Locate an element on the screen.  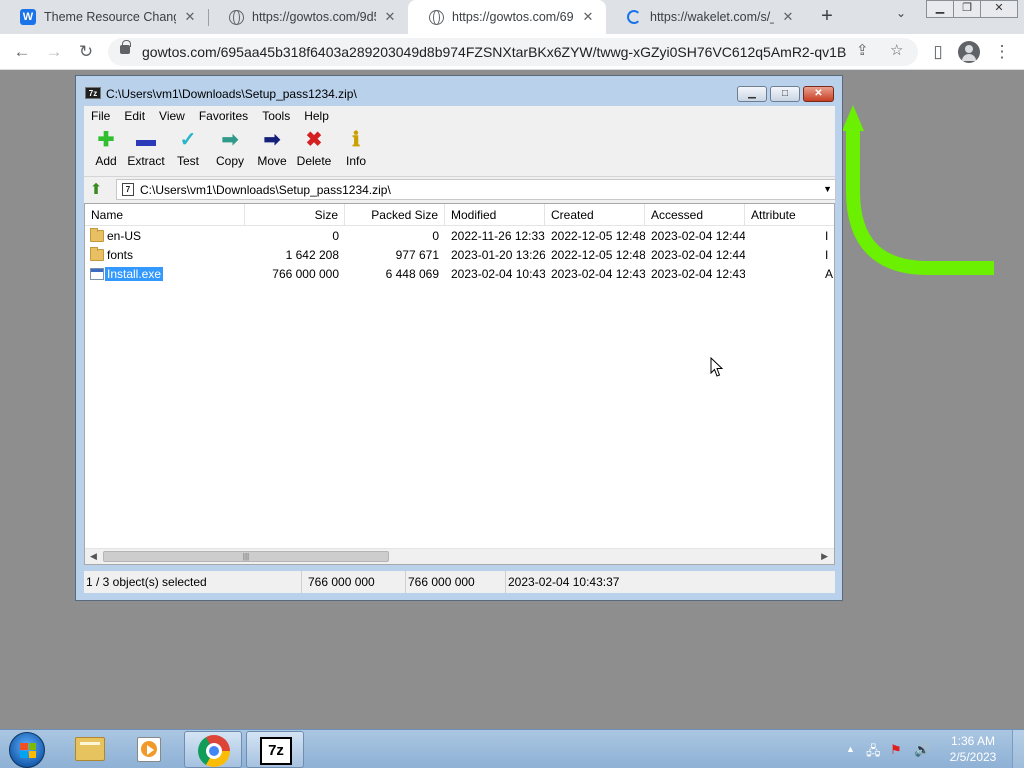
test-label: Test is located at coordinates (187, 161).